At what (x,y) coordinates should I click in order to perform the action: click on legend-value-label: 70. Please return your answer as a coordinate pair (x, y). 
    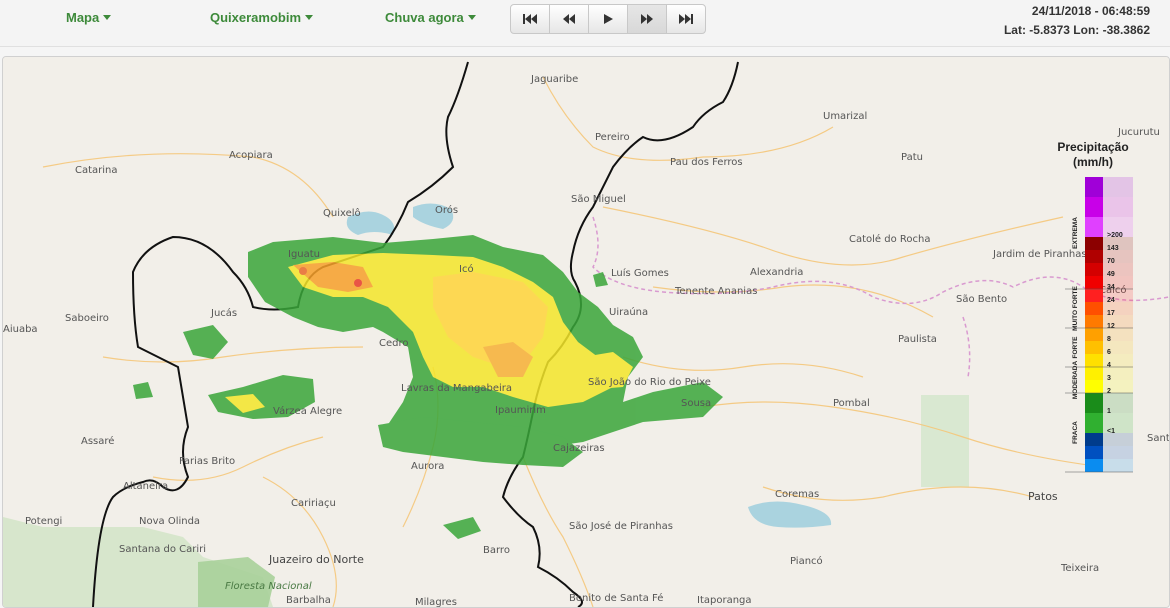
    Looking at the image, I should click on (1111, 261).